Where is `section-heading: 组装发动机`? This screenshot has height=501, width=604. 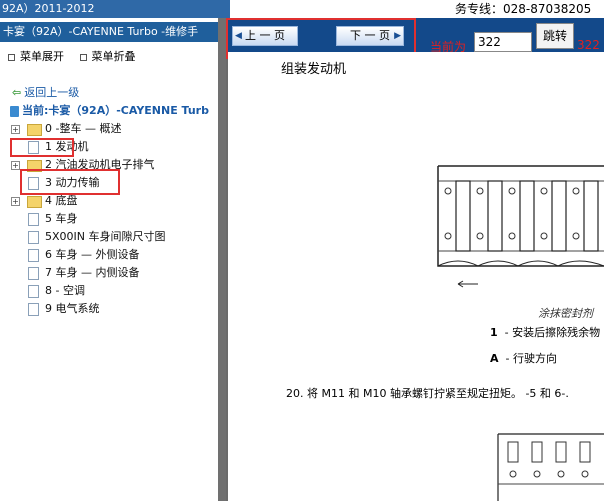 section-heading: 组装发动机 is located at coordinates (314, 69).